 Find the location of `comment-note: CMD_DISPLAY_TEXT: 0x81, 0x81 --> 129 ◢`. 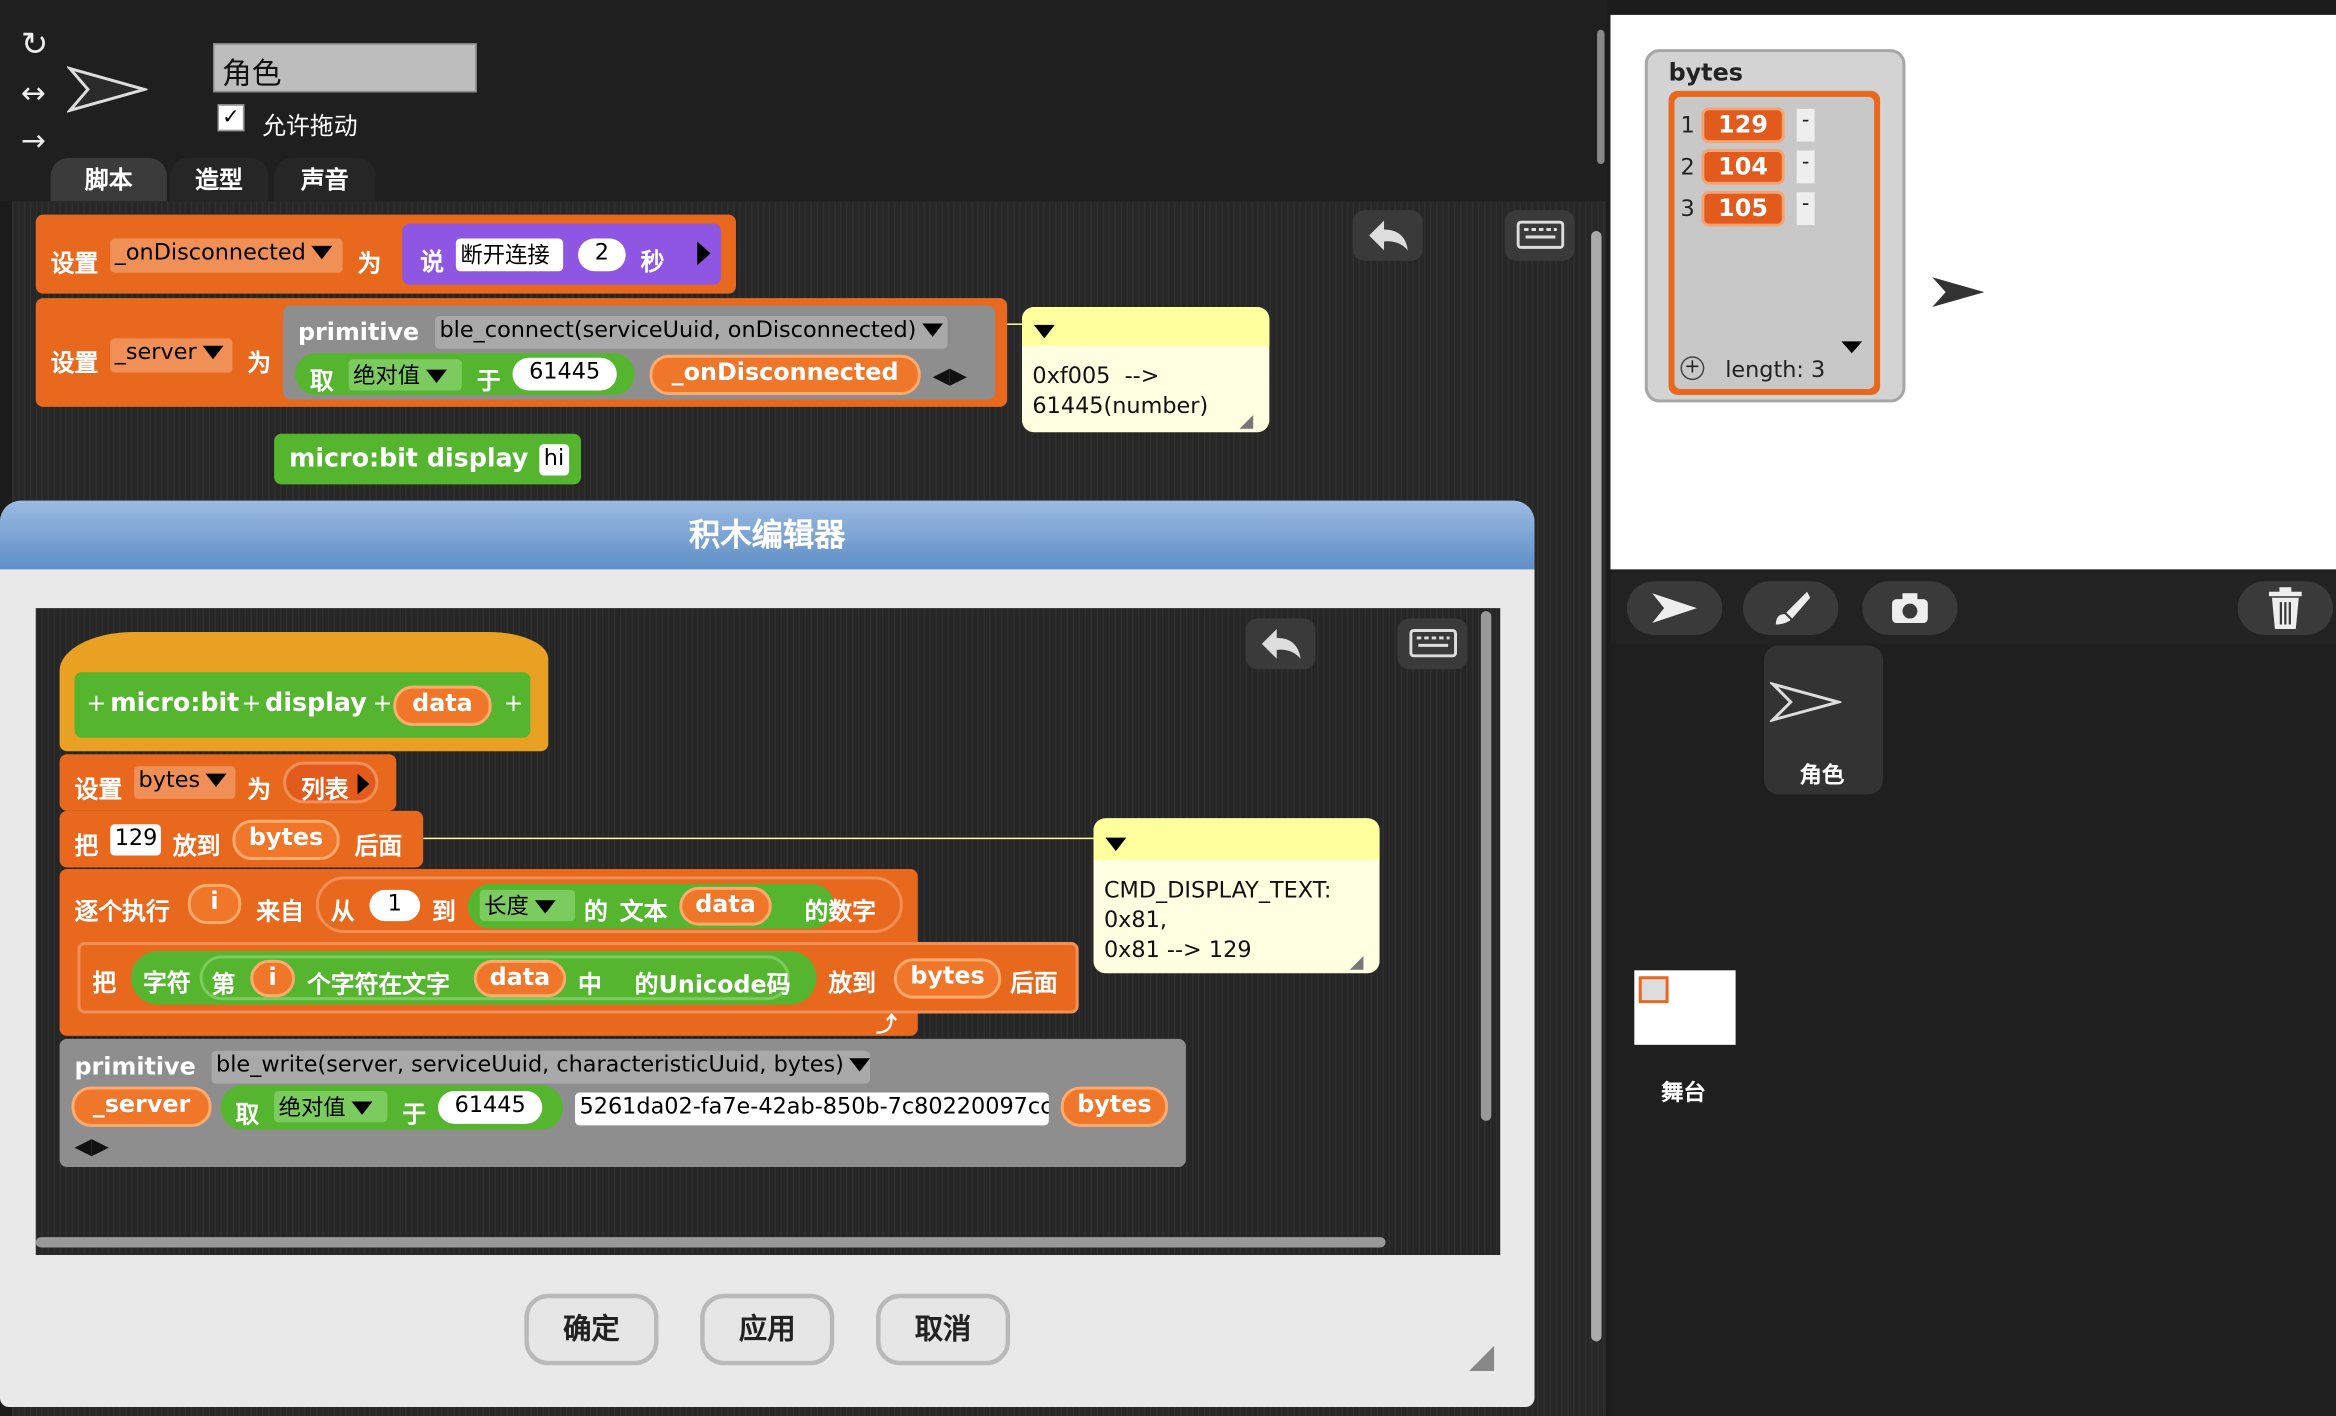

comment-note: CMD_DISPLAY_TEXT: 0x81, 0x81 --> 129 ◢ is located at coordinates (1236, 897).